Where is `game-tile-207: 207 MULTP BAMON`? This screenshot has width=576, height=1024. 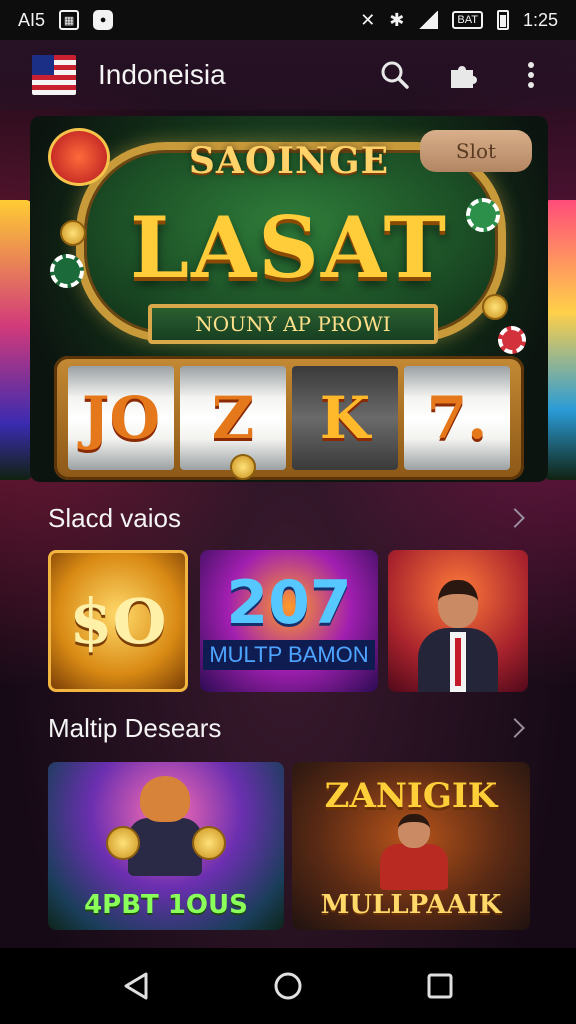
game-tile-207: 207 MULTP BAMON is located at coordinates (289, 621).